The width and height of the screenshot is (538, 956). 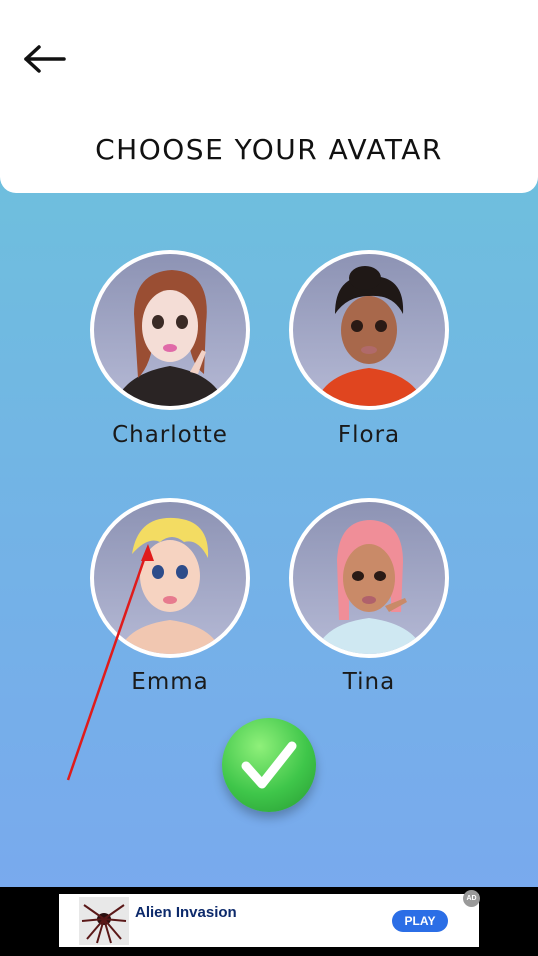 What do you see at coordinates (369, 682) in the screenshot?
I see `avatar-name-tina: Tina` at bounding box center [369, 682].